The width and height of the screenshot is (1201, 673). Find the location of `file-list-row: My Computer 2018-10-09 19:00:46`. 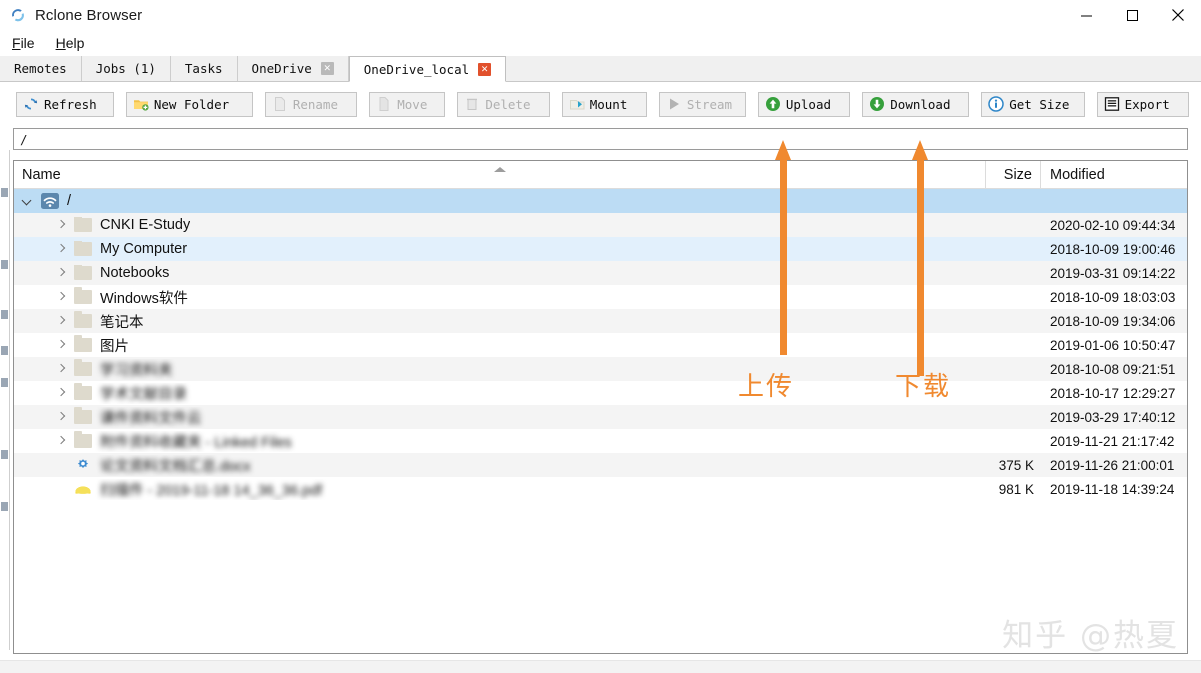

file-list-row: My Computer 2018-10-09 19:00:46 is located at coordinates (600, 249).